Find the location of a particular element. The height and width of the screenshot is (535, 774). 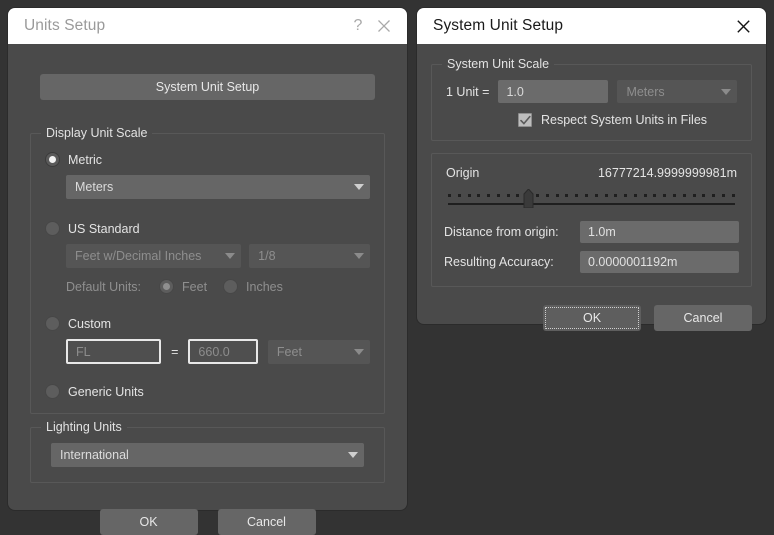

one-unit-input: 1.0 is located at coordinates (553, 91).